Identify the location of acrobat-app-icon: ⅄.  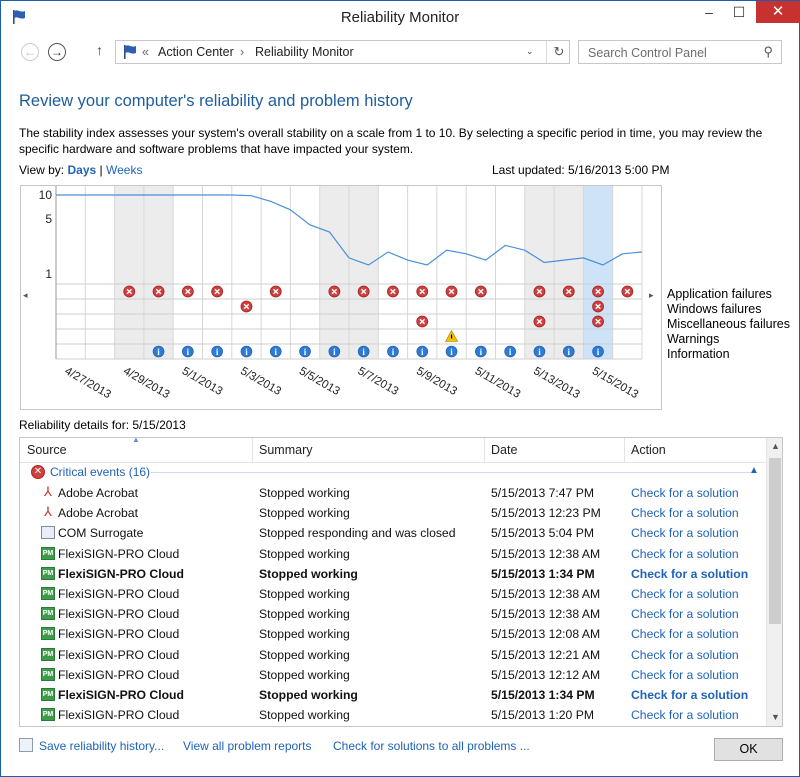
(48, 491).